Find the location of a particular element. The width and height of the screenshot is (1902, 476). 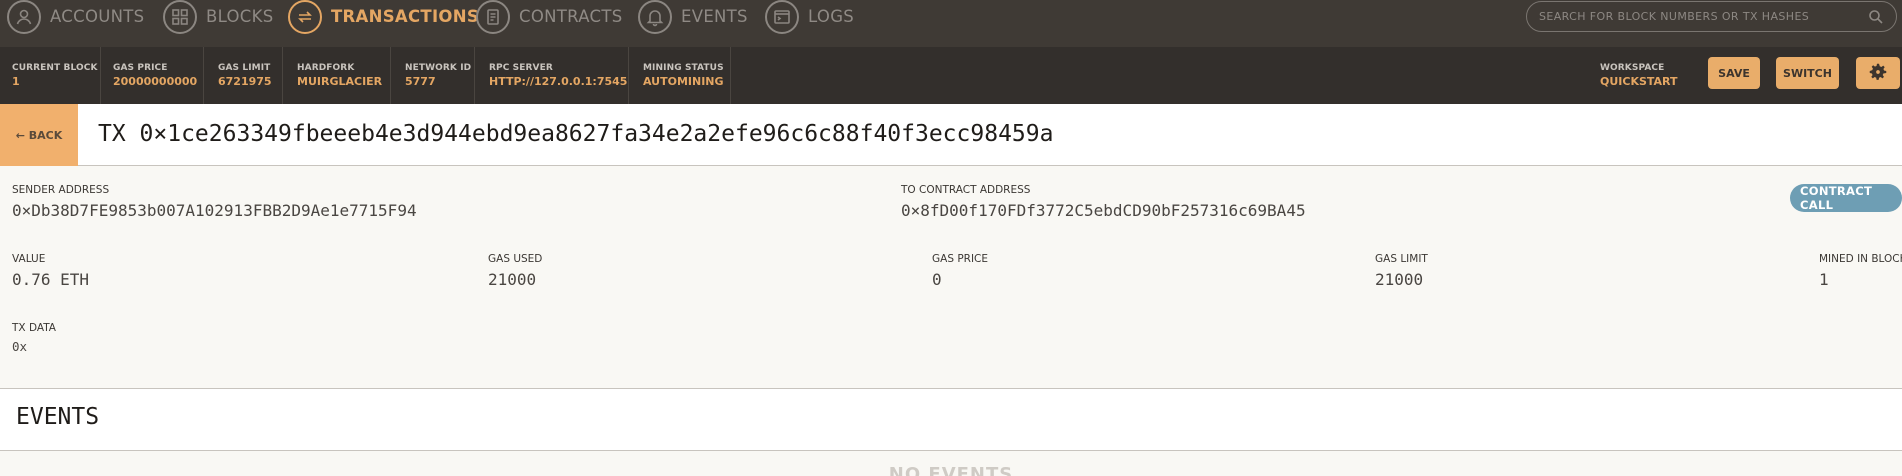

terminal-icon is located at coordinates (782, 17).